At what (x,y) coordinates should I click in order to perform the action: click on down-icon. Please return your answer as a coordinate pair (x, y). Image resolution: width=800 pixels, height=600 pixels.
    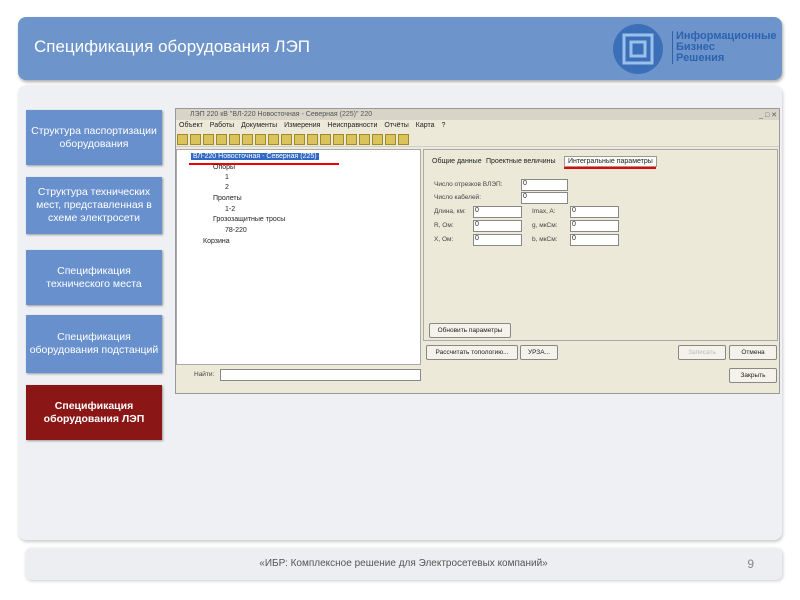
    Looking at the image, I should click on (221, 139).